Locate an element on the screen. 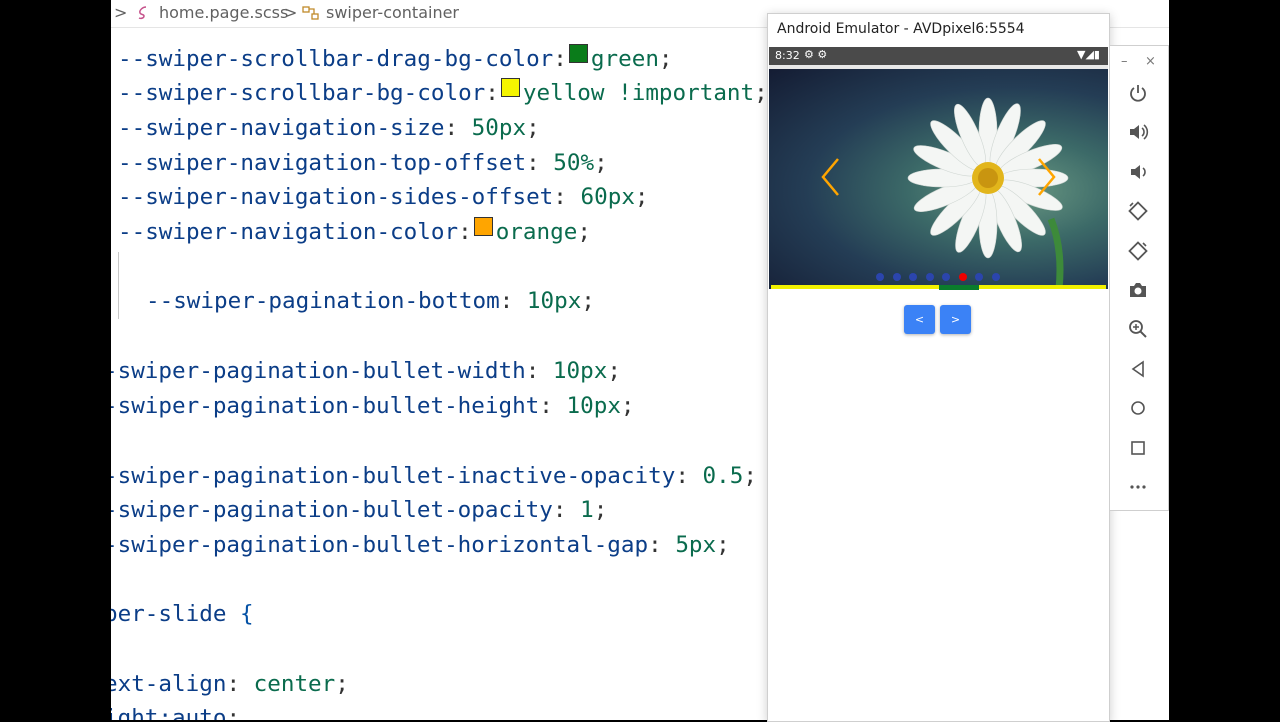  color-swatch-orange is located at coordinates (483, 226).